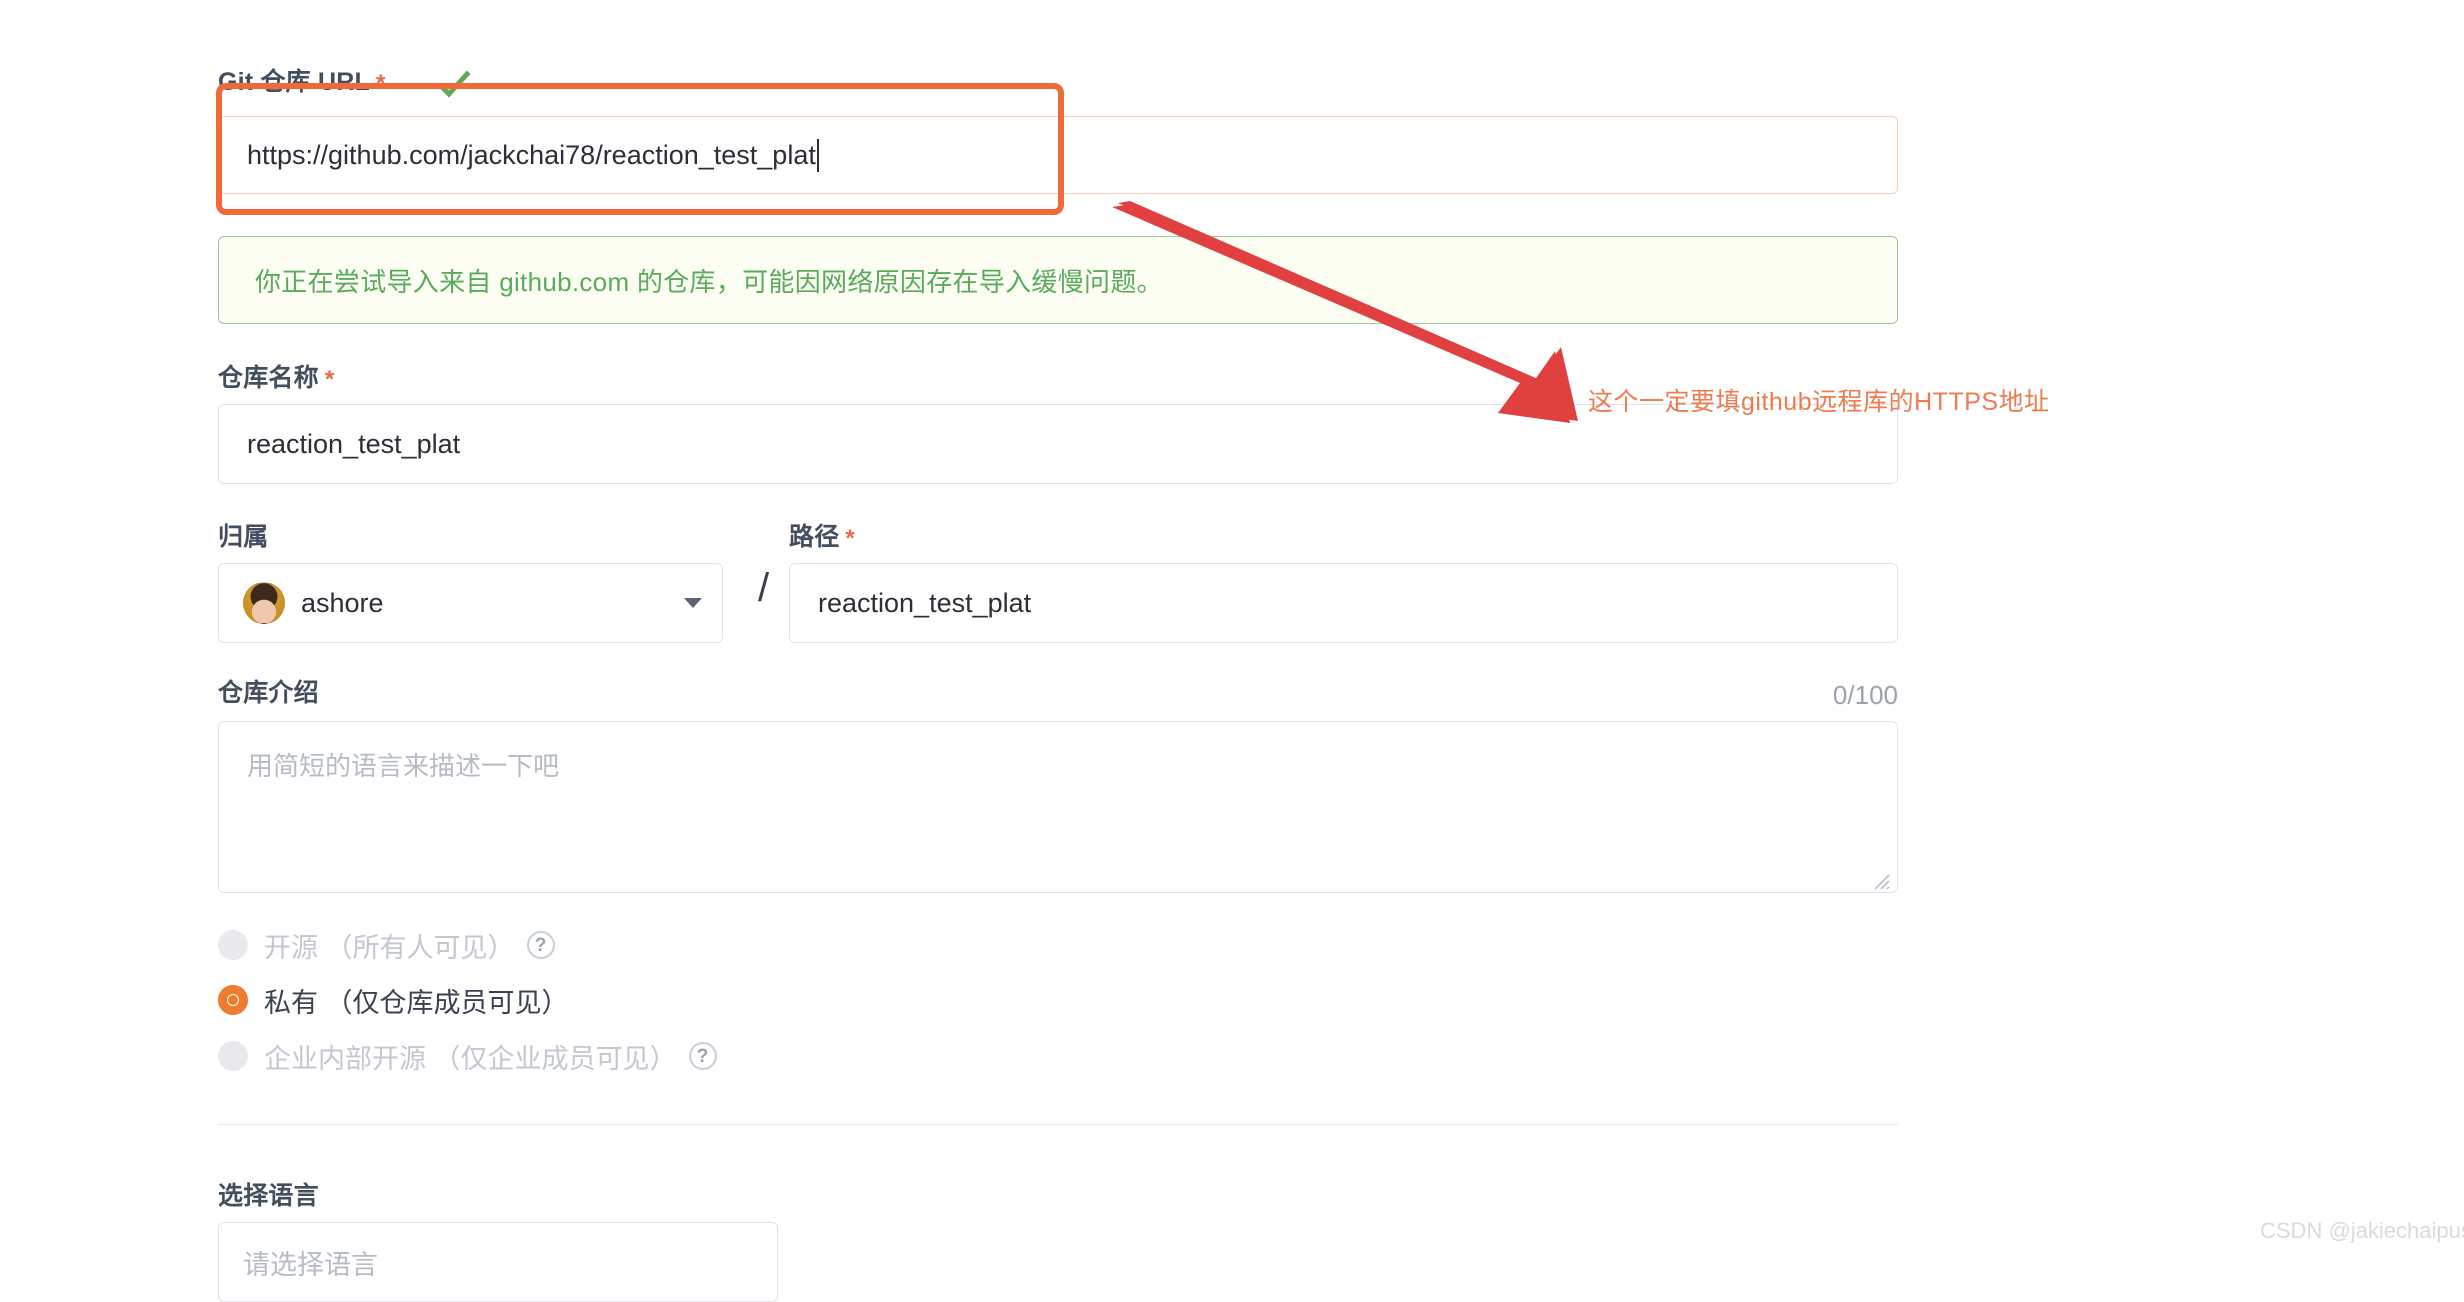 The image size is (2464, 1302). What do you see at coordinates (498, 1262) in the screenshot?
I see `language-select: 请选择语言` at bounding box center [498, 1262].